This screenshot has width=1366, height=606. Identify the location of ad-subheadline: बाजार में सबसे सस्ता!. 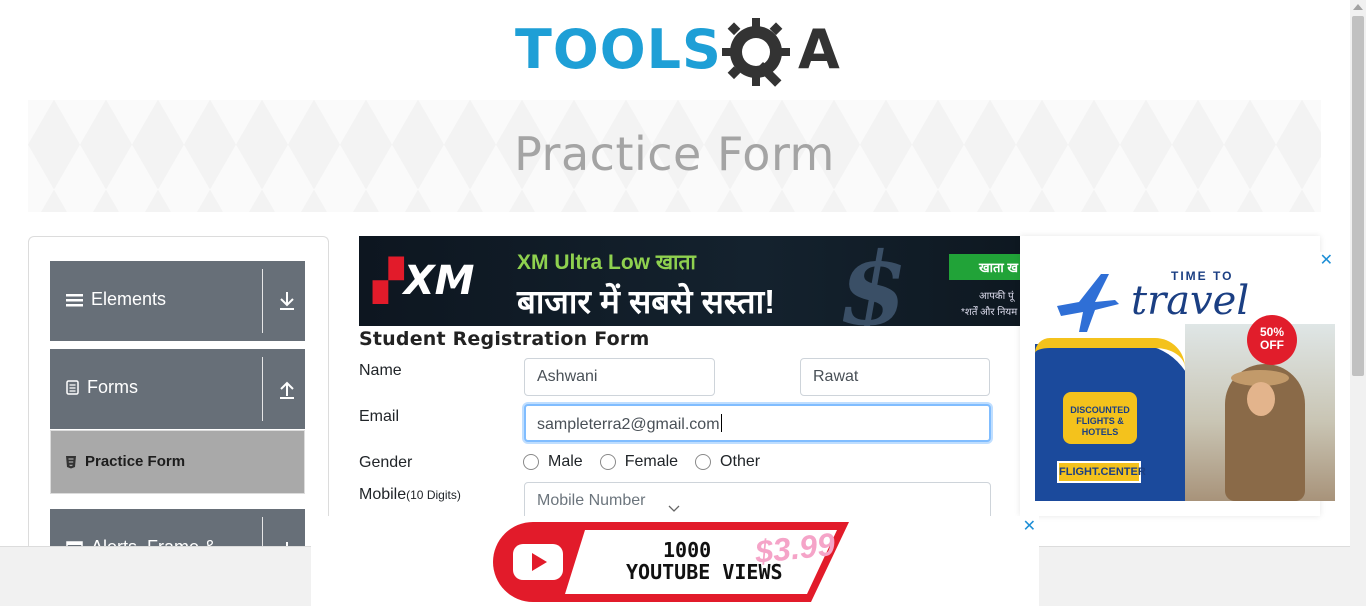
(646, 301).